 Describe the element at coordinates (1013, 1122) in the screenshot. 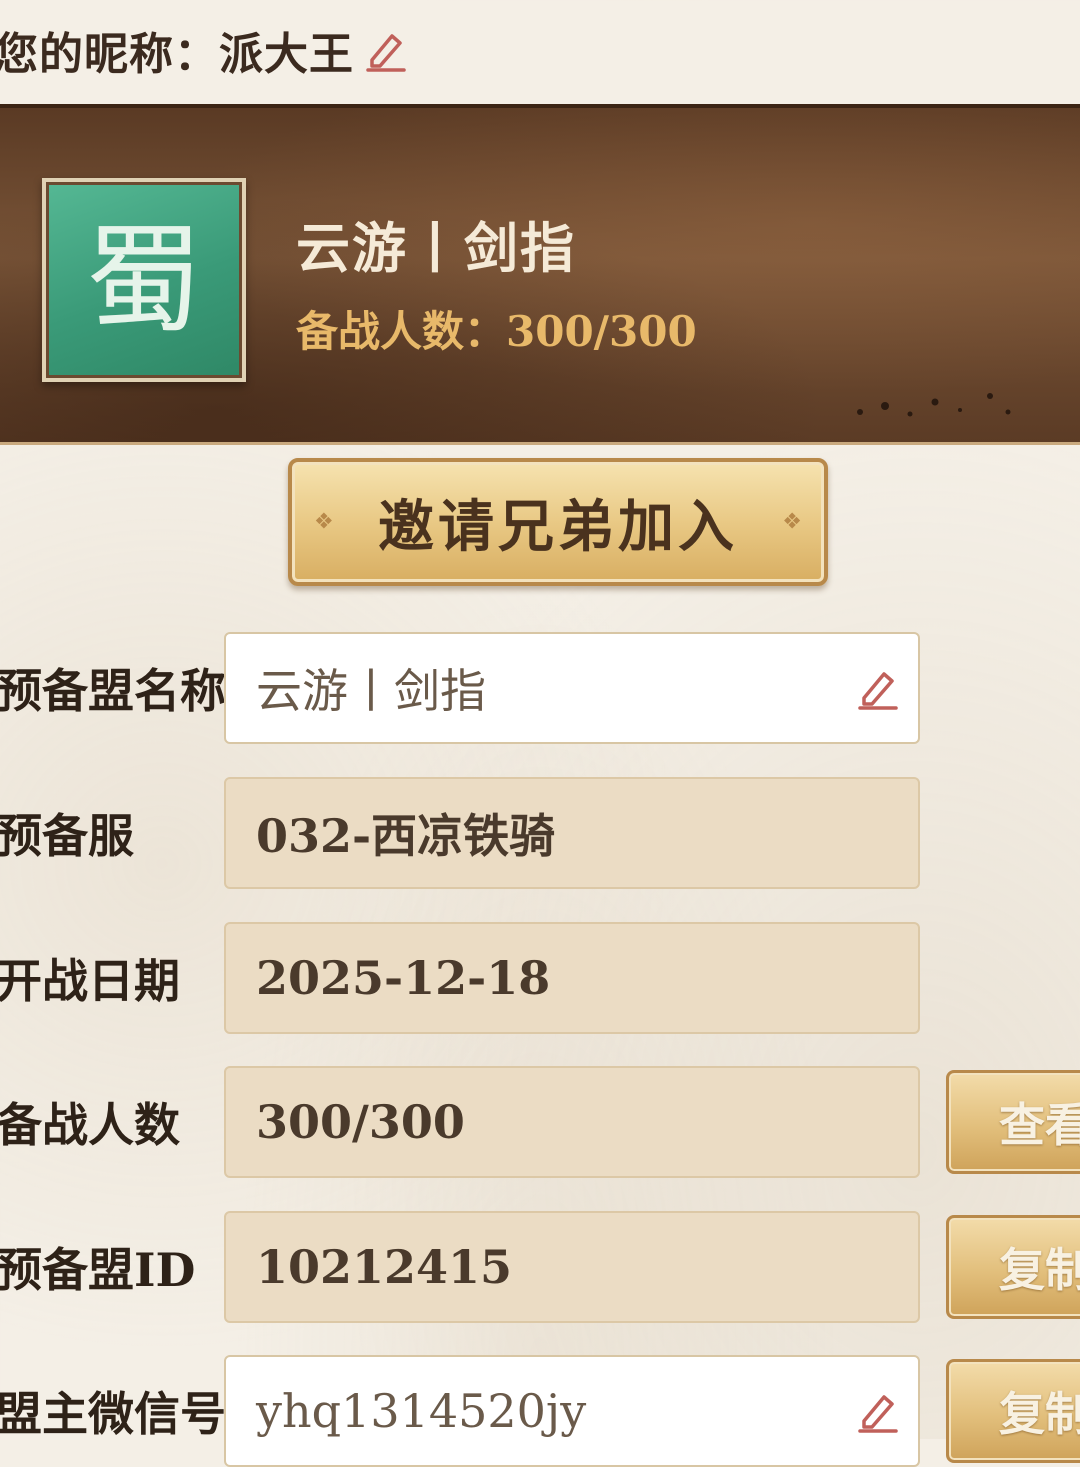

I see `view-members-button: 查看` at that location.